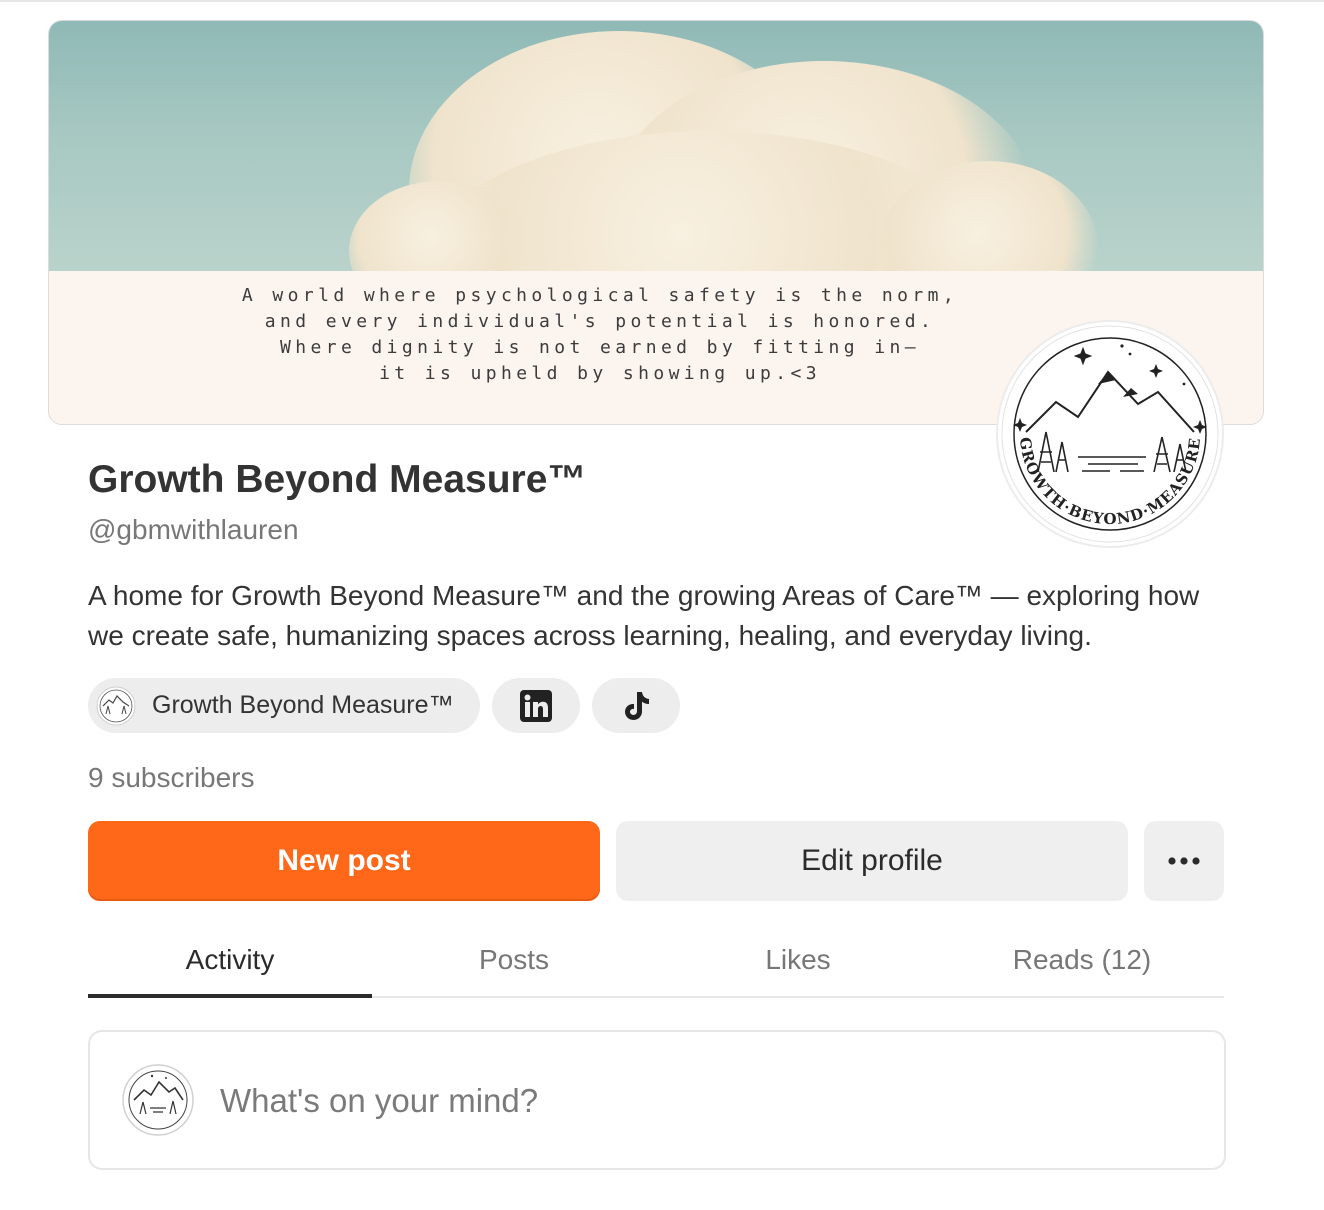 The image size is (1324, 1210). I want to click on linkedin-link-chip, so click(536, 705).